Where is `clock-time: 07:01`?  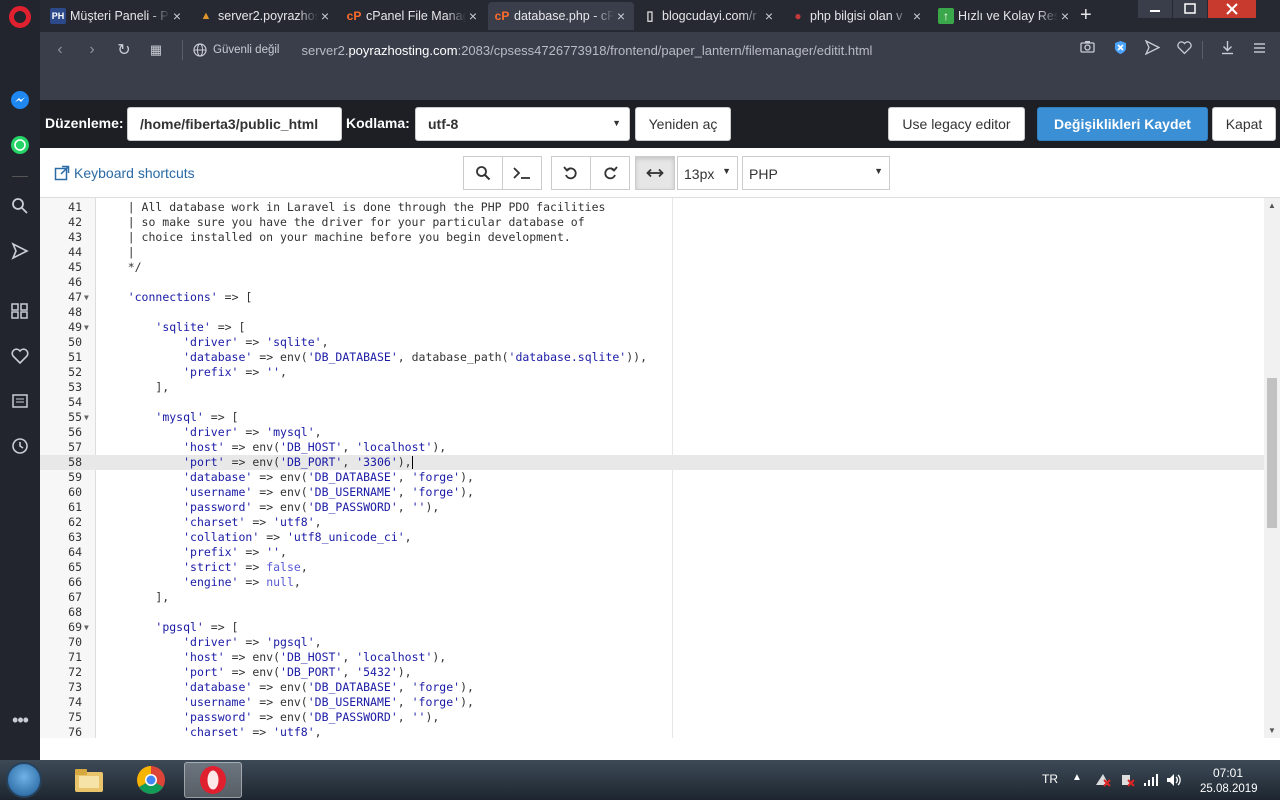 clock-time: 07:01 is located at coordinates (1228, 773).